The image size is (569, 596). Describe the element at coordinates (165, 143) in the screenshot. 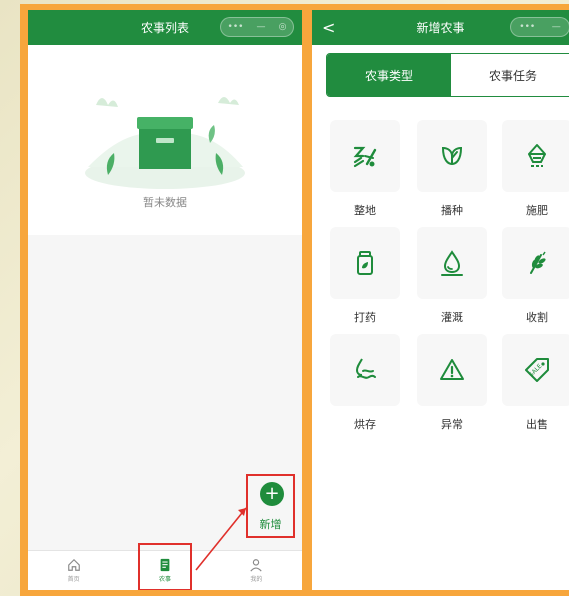

I see `empty-box-illustration` at that location.